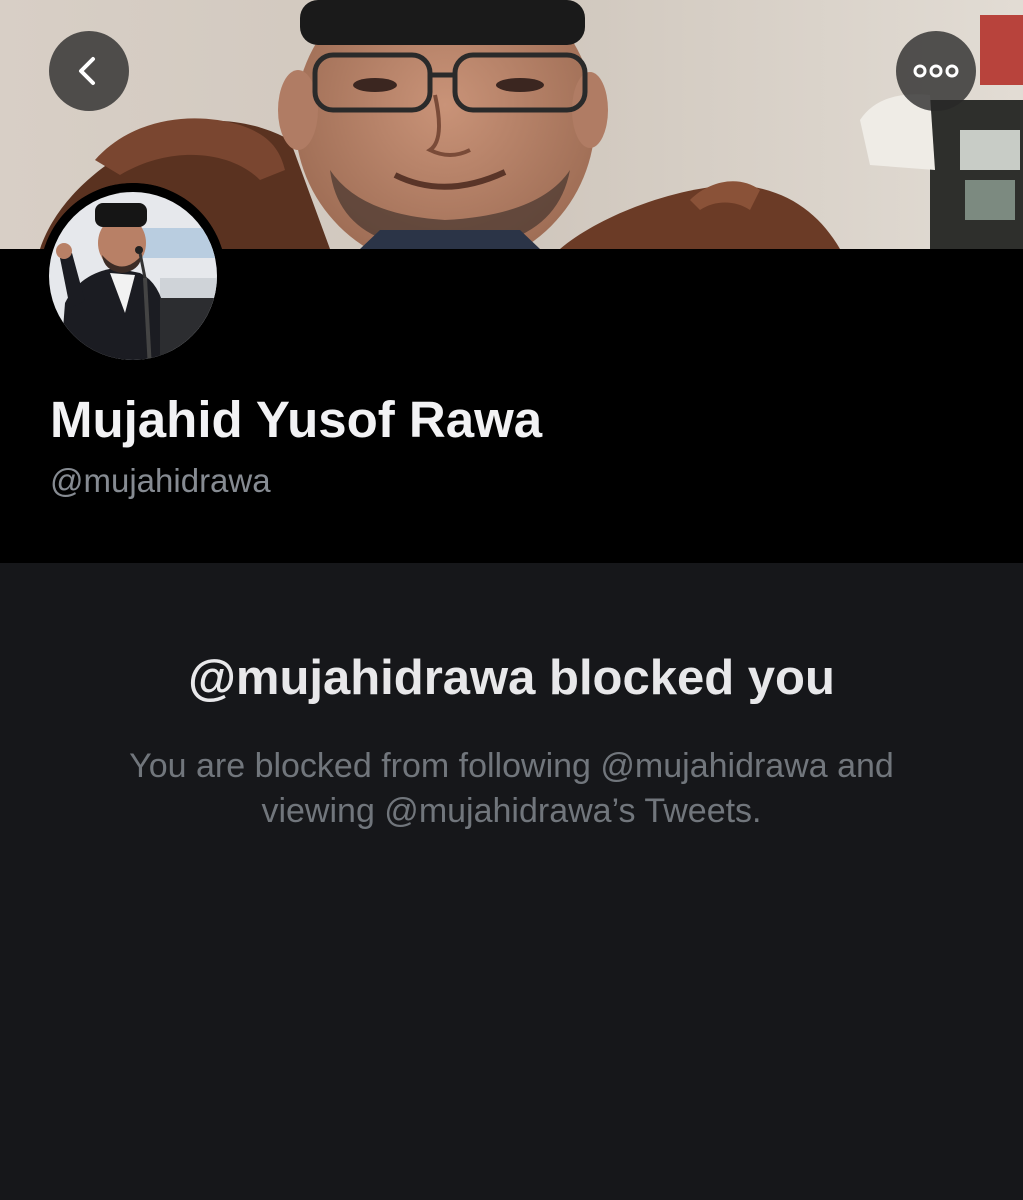 This screenshot has width=1023, height=1200. I want to click on more-horizontal-icon, so click(936, 71).